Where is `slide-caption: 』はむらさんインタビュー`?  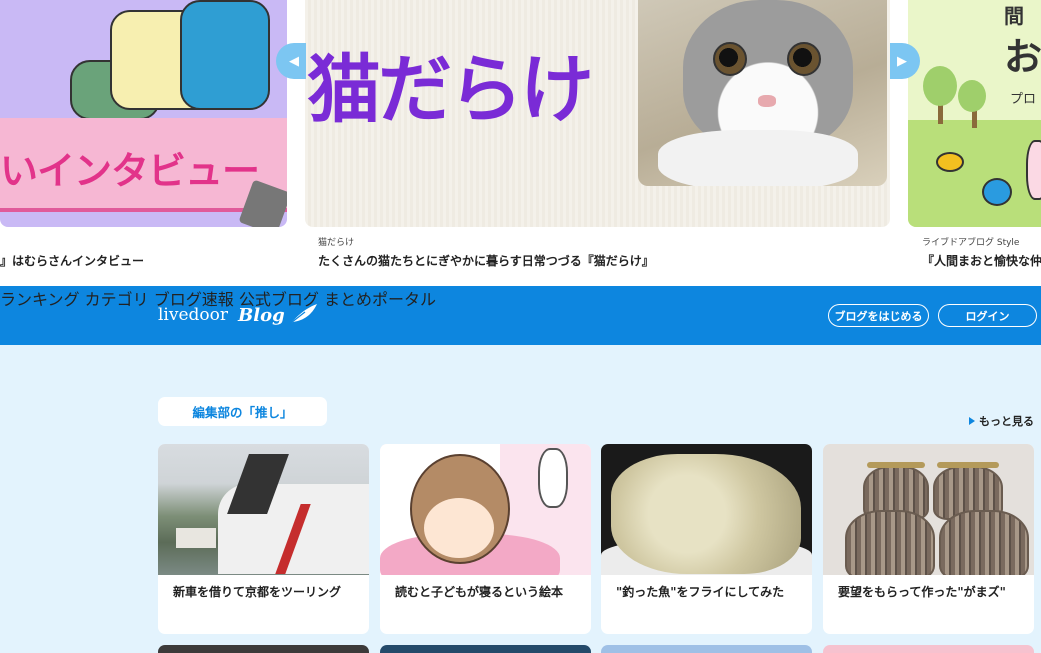 slide-caption: 』はむらさんインタビュー is located at coordinates (72, 260).